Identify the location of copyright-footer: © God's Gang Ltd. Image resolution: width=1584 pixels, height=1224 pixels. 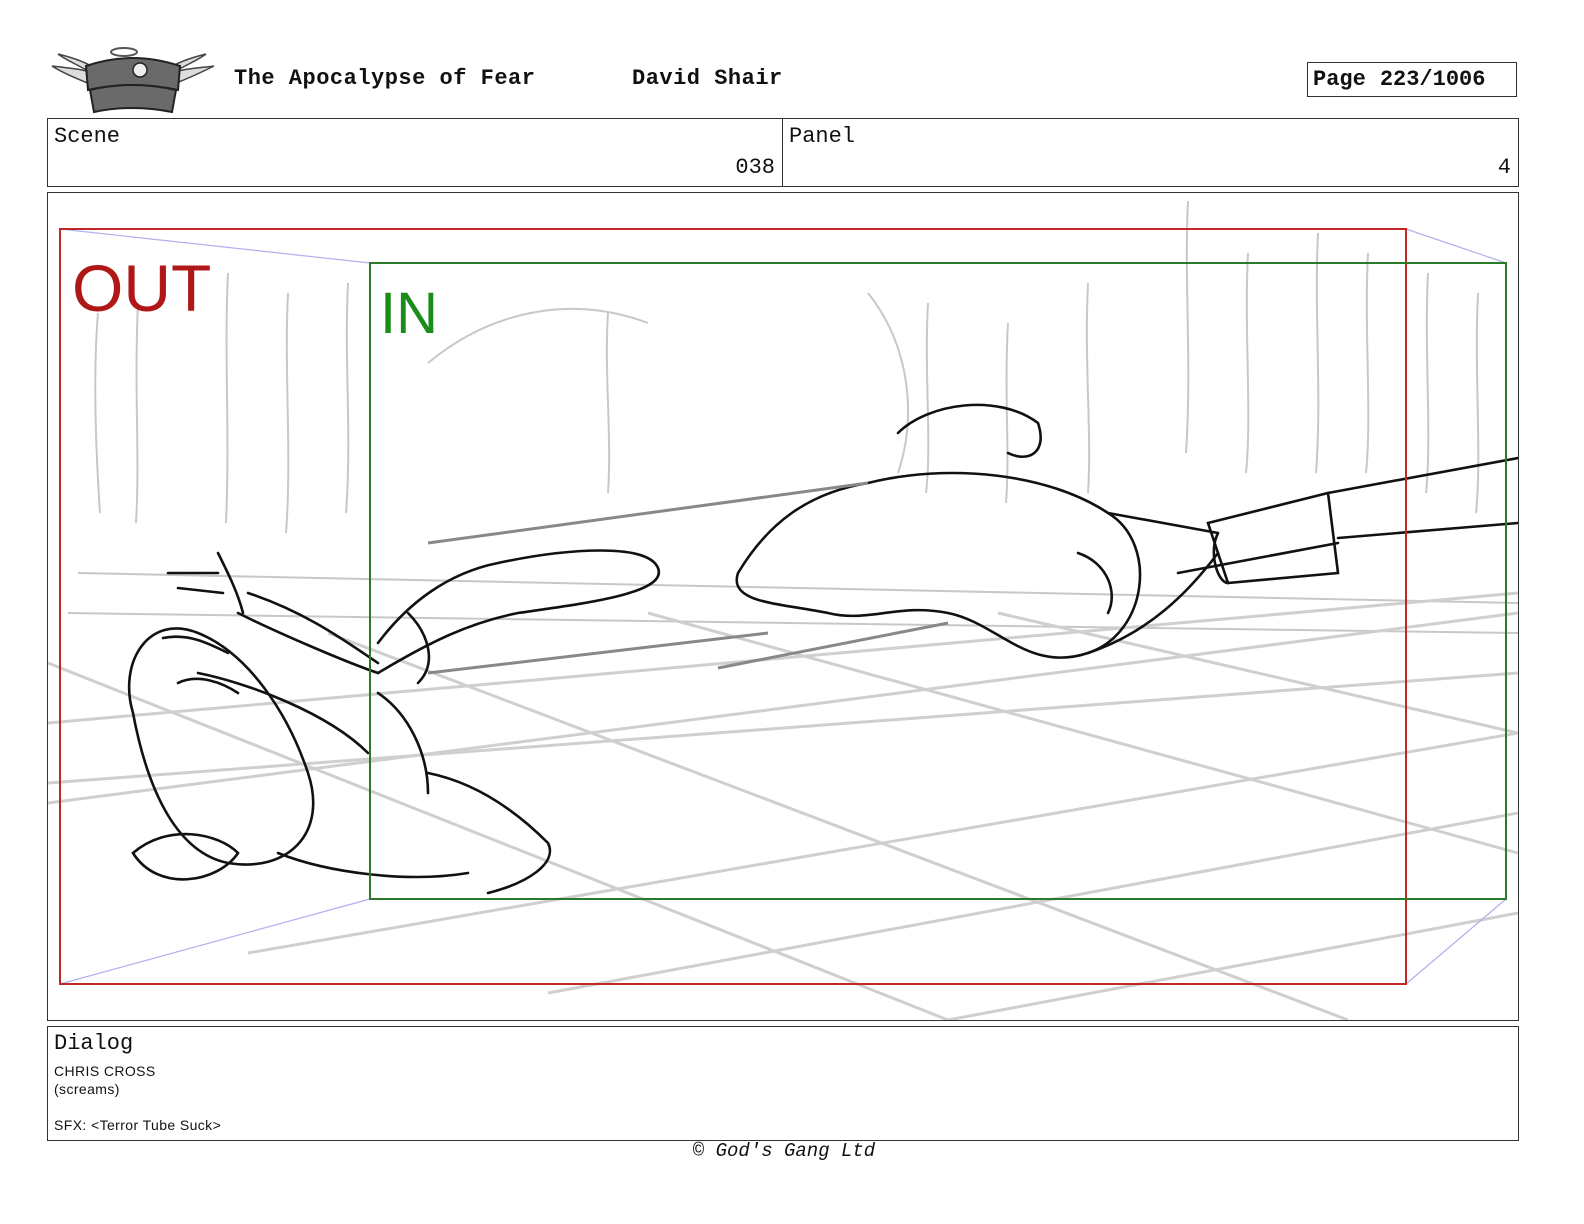
(784, 1151).